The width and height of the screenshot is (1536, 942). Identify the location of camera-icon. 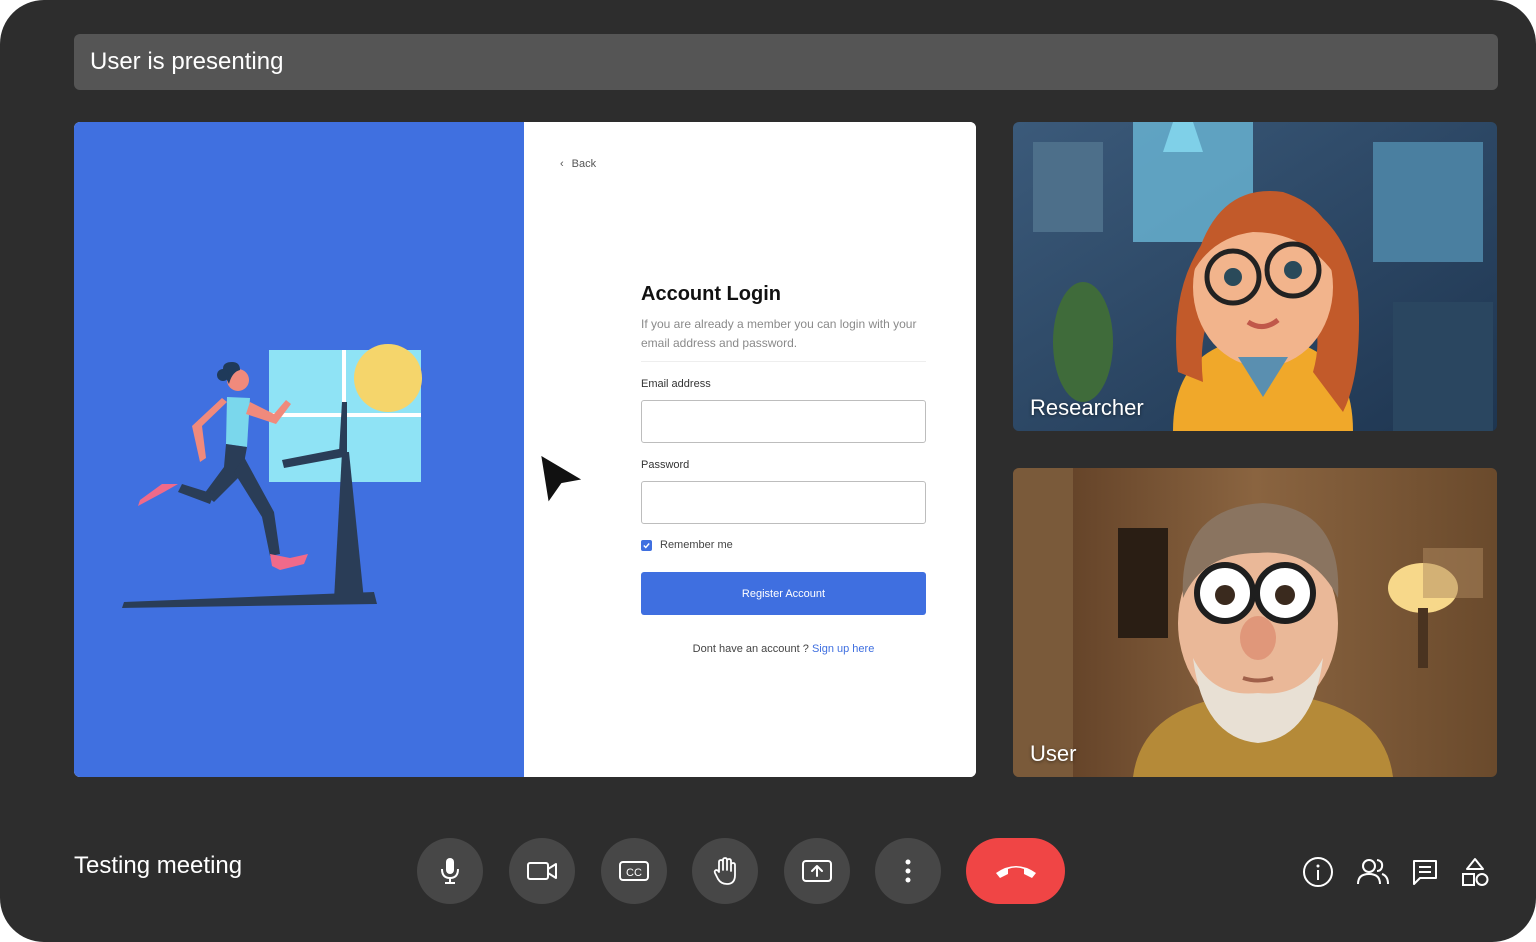
(542, 871).